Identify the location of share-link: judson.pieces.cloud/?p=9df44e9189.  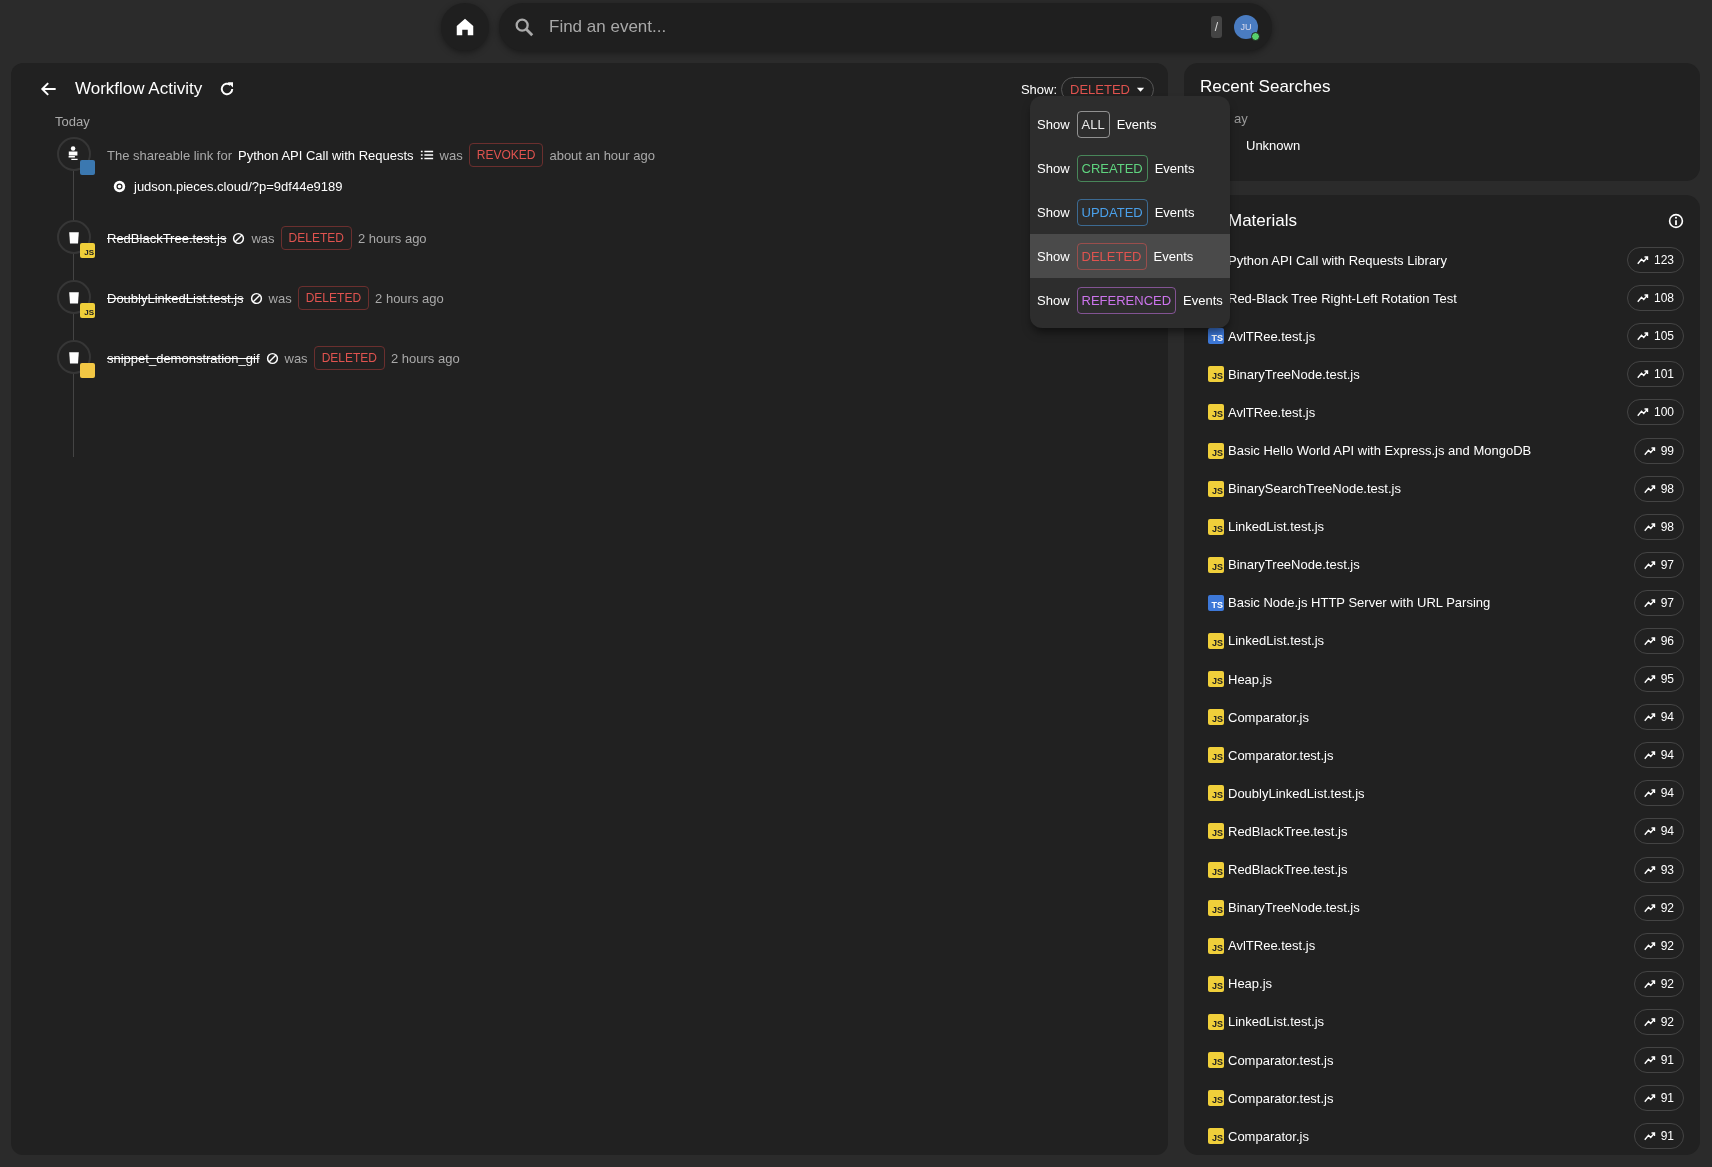
(238, 186).